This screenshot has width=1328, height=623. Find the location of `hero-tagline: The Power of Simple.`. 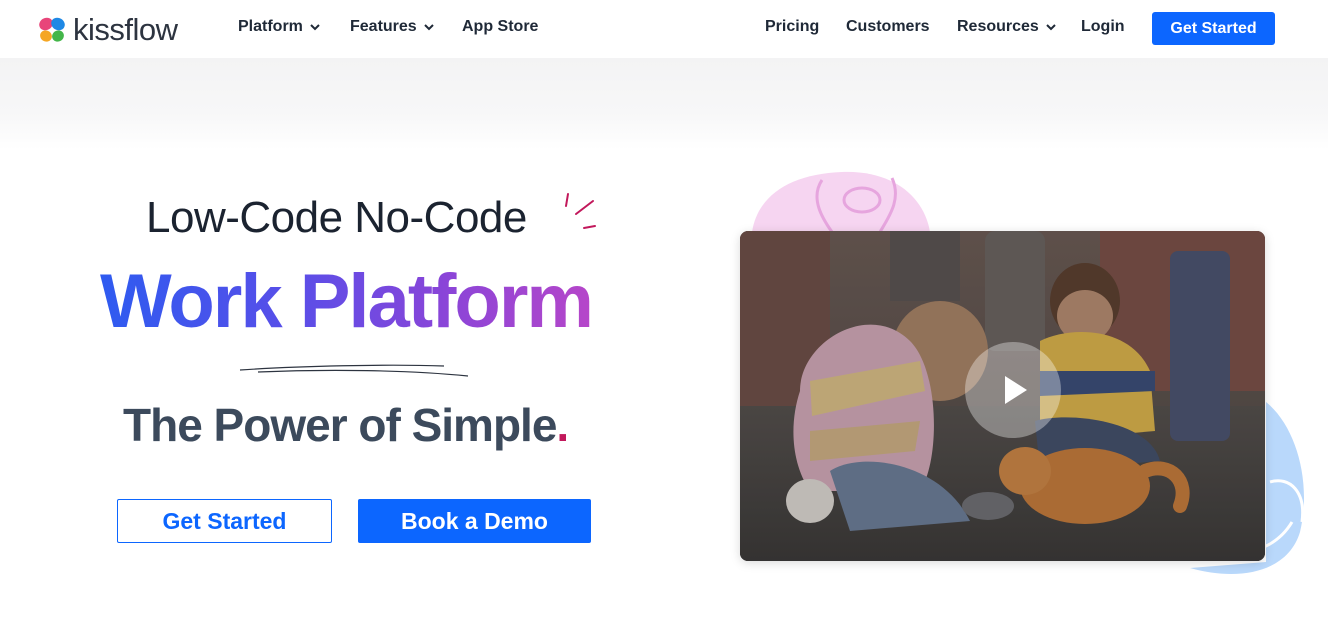

hero-tagline: The Power of Simple. is located at coordinates (346, 425).